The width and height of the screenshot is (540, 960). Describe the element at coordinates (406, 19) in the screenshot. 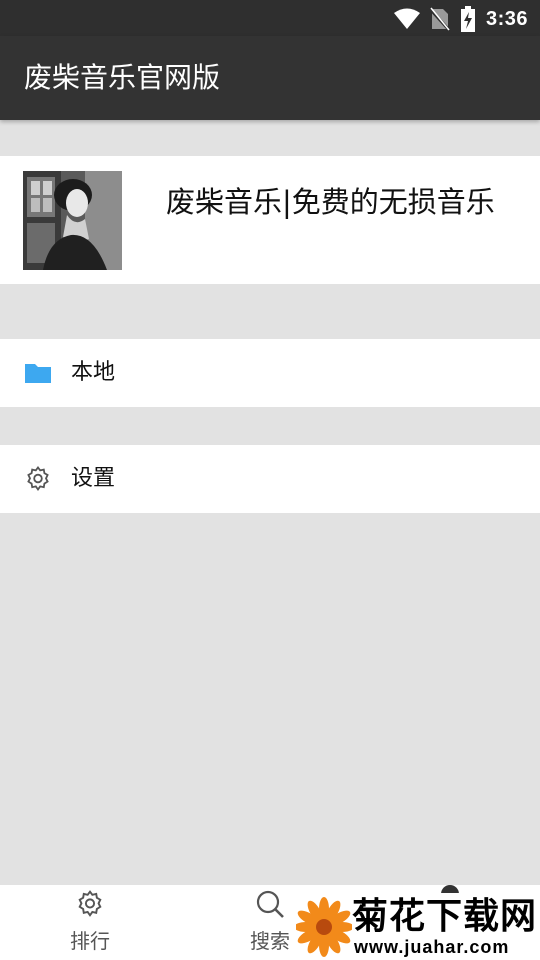

I see `wifi-icon` at that location.